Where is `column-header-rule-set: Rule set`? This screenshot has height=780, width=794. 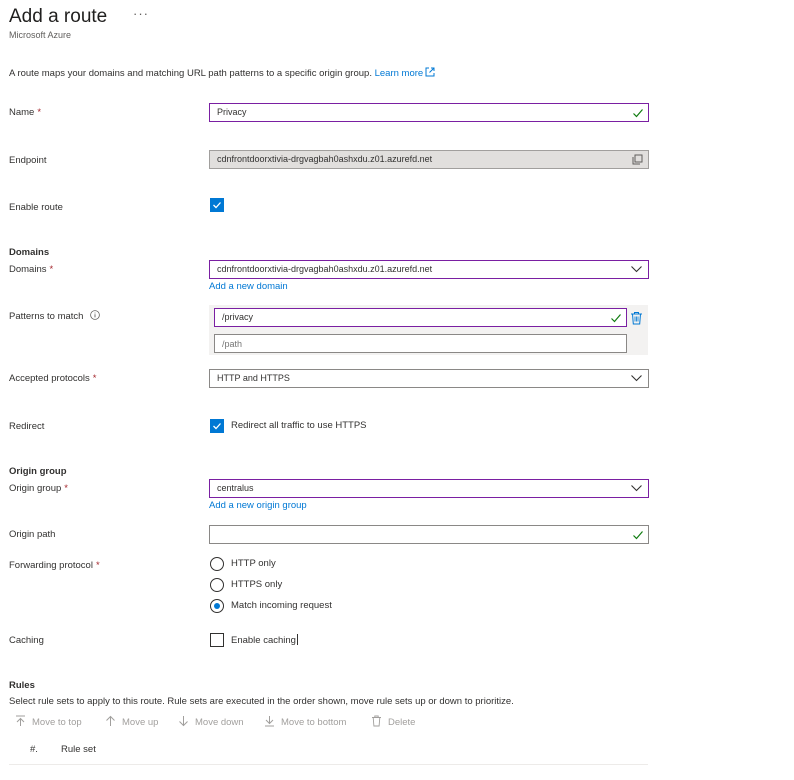 column-header-rule-set: Rule set is located at coordinates (78, 749).